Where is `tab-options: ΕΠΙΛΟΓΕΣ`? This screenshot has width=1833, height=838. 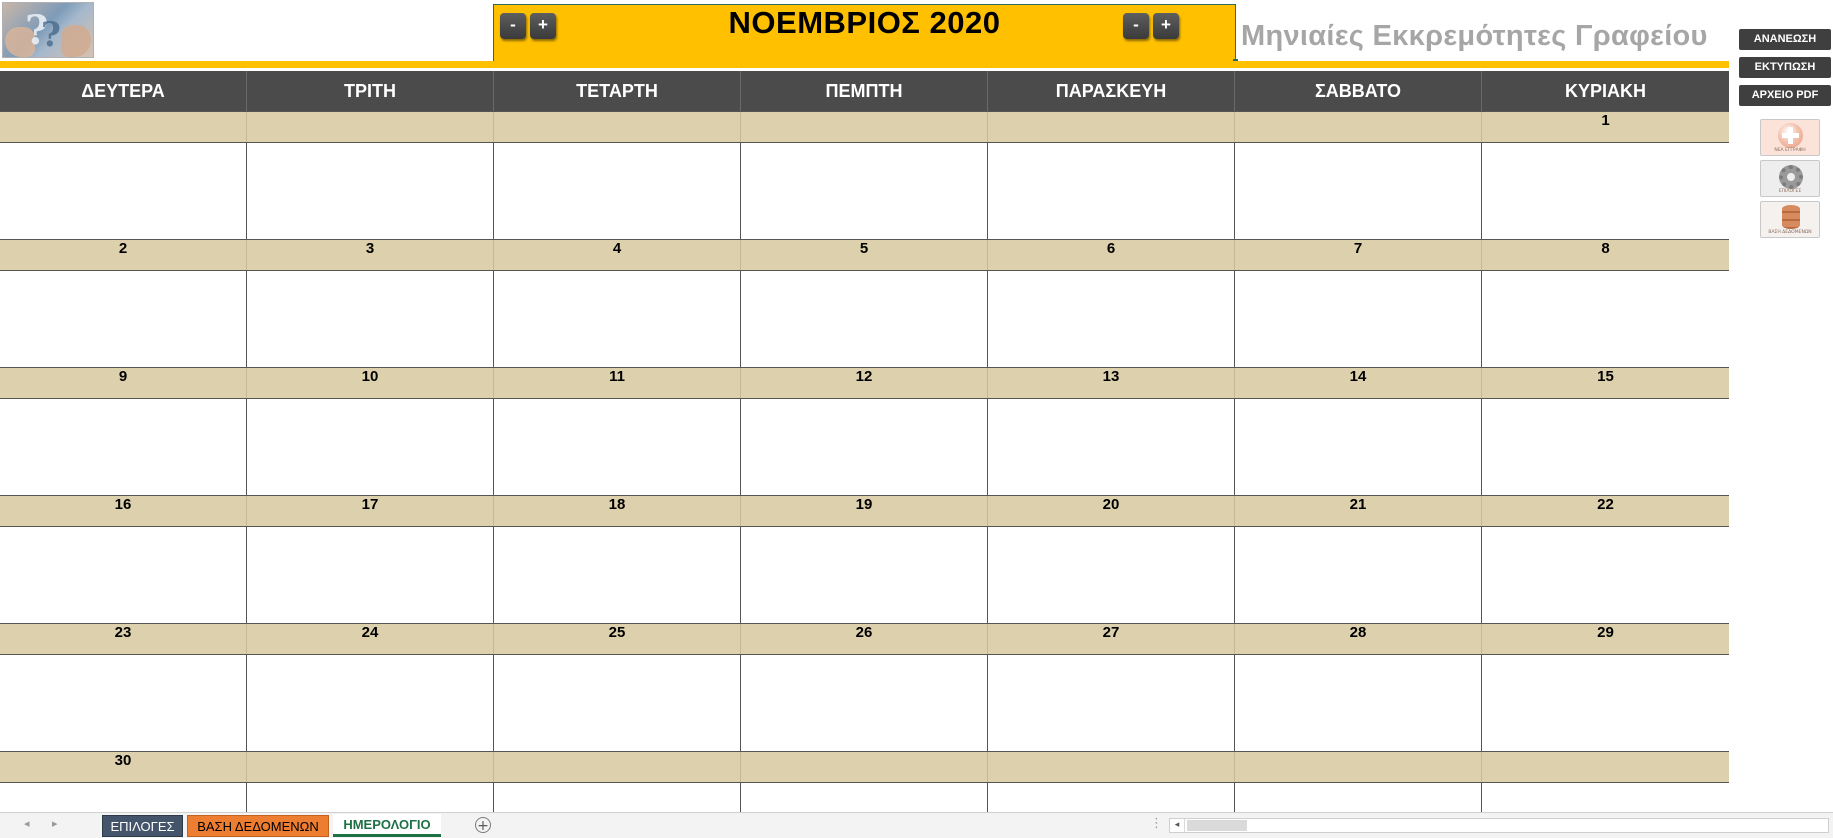 tab-options: ΕΠΙΛΟΓΕΣ is located at coordinates (142, 826).